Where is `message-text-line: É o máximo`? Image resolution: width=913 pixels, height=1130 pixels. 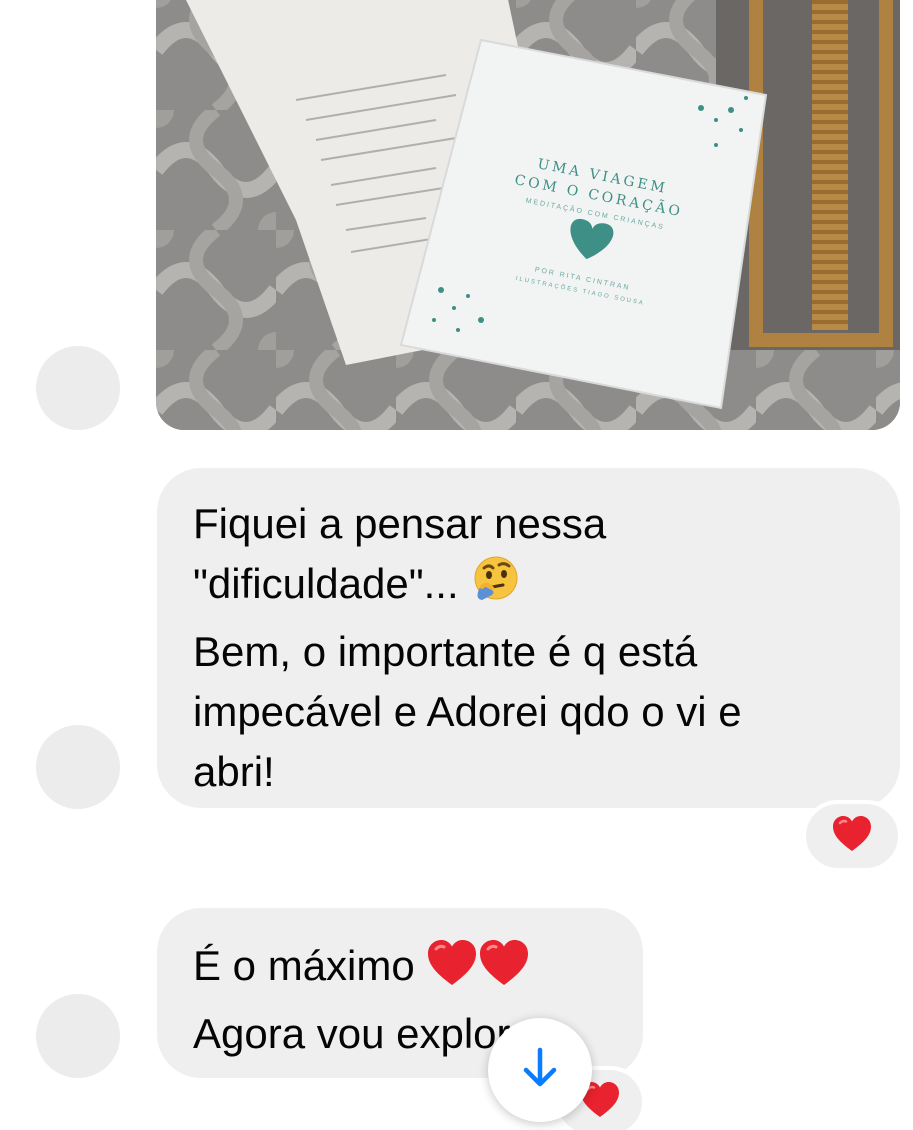
message-text-line: É o máximo is located at coordinates (403, 970).